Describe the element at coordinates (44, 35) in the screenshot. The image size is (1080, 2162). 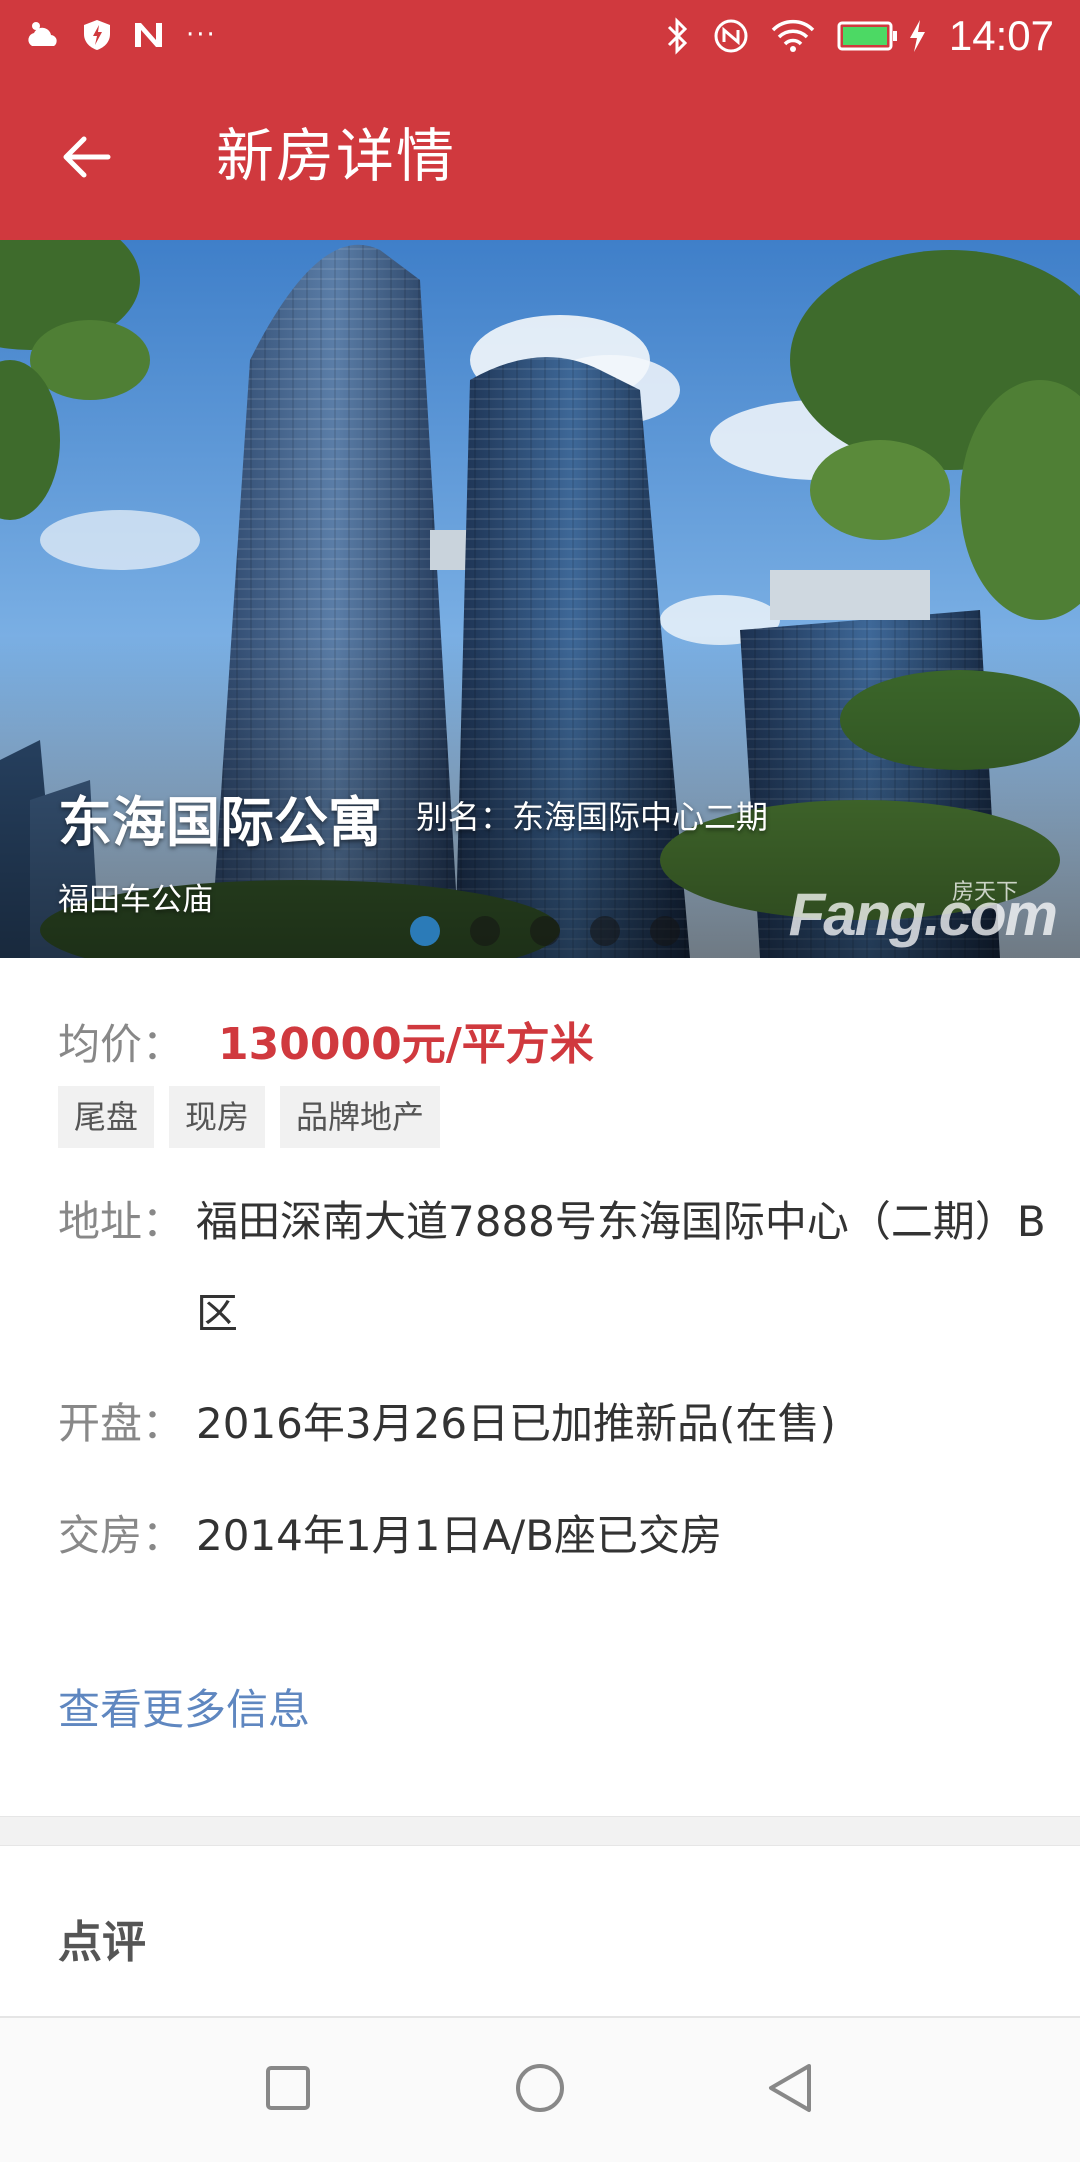
I see `cloud-weather-icon` at that location.